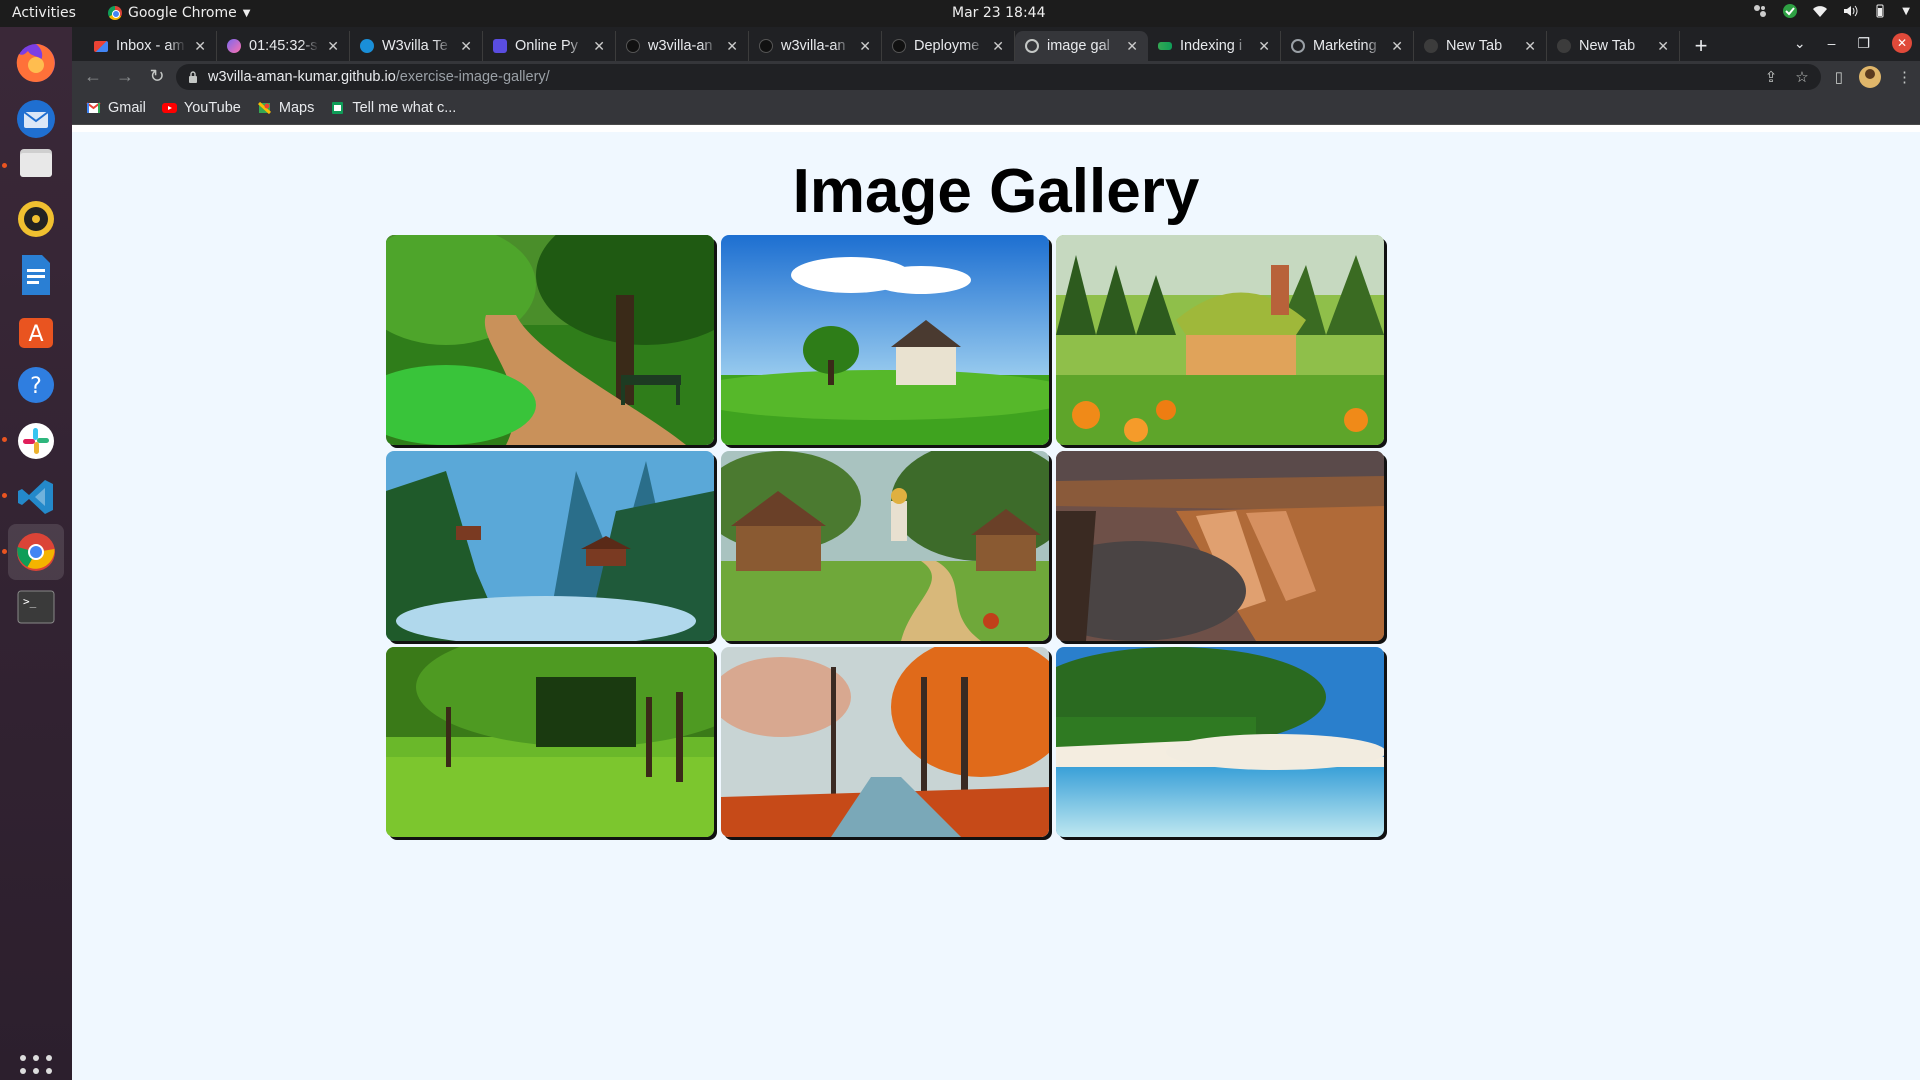 The height and width of the screenshot is (1080, 1920). Describe the element at coordinates (885, 546) in the screenshot. I see `gallery-image-village` at that location.